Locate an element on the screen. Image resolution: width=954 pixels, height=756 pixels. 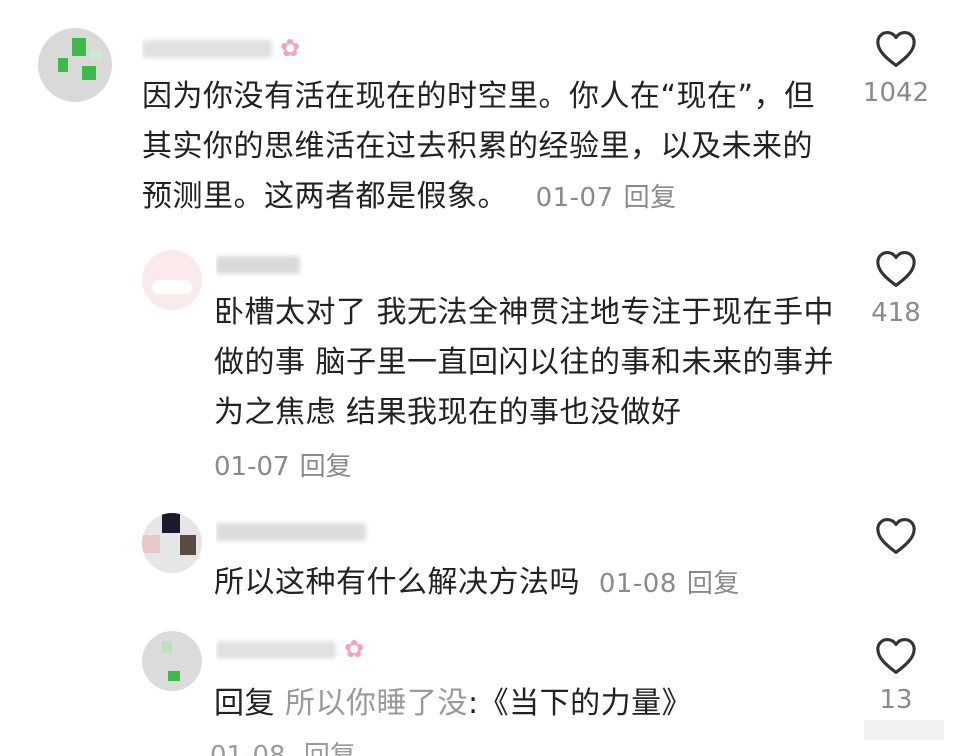
comment-text: 回复 所以你睡了没:《当下的力量》 is located at coordinates (524, 704).